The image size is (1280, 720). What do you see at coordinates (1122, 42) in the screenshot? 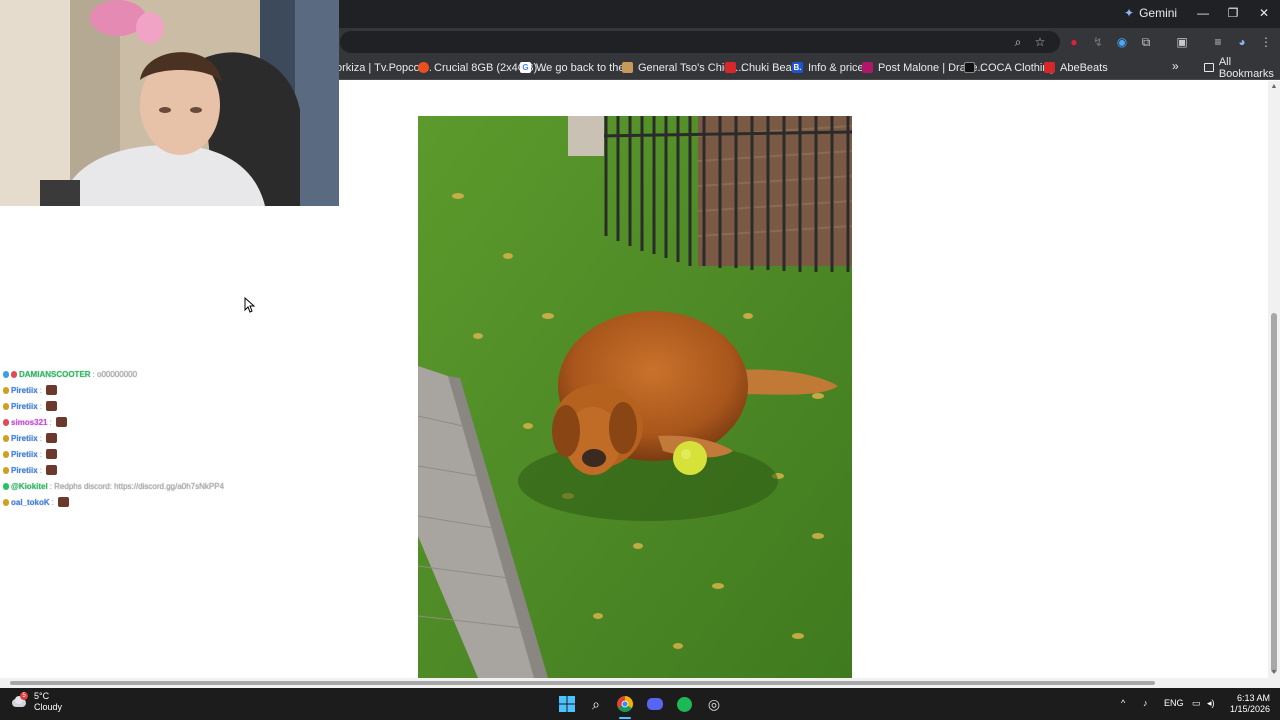
I see `extension-blue-icon: ◉` at bounding box center [1122, 42].